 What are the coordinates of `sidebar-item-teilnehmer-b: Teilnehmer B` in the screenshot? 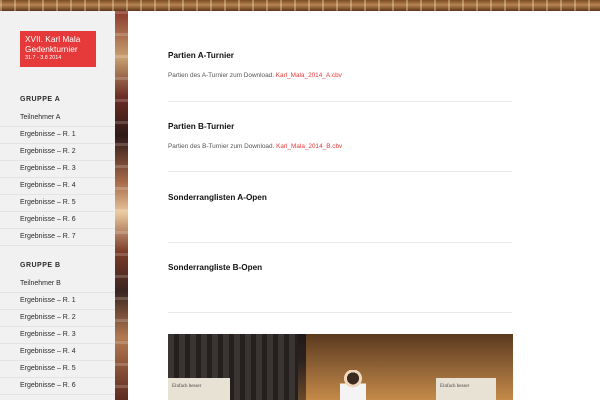 It's located at (57, 284).